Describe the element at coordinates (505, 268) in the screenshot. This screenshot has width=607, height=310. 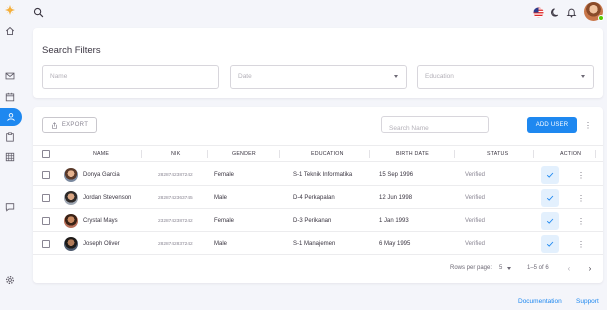
I see `rows-per-page-select: 5` at that location.